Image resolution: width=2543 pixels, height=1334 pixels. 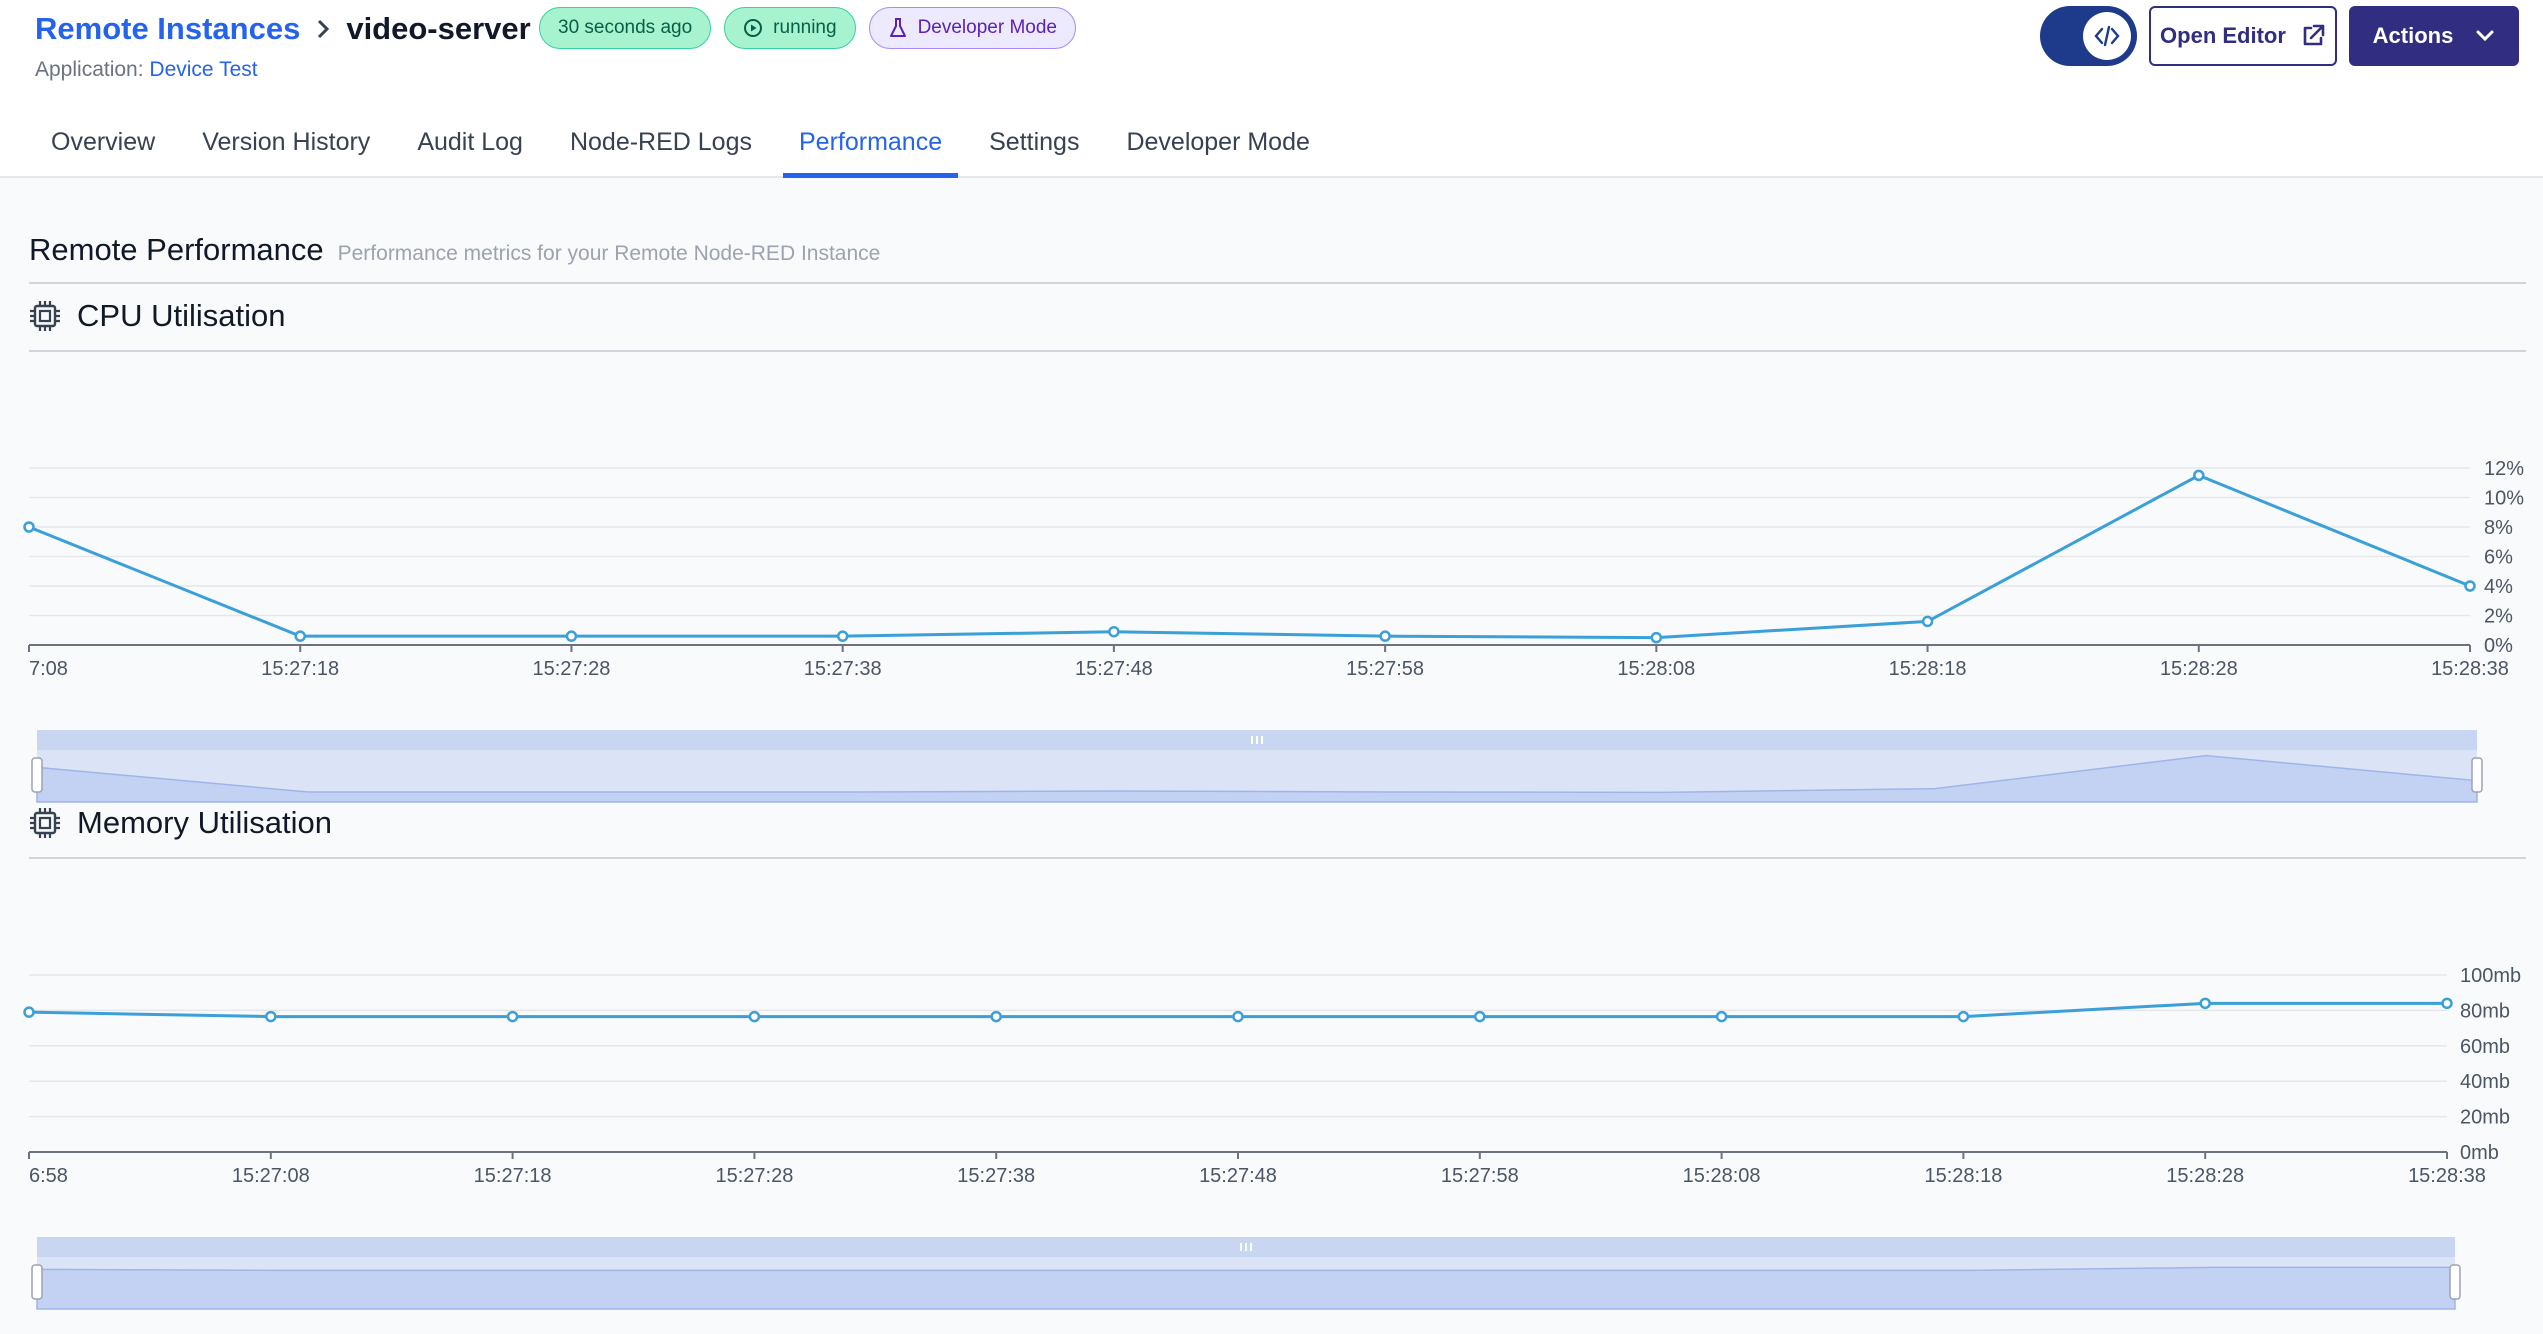 I want to click on application-link: Device Test, so click(x=203, y=69).